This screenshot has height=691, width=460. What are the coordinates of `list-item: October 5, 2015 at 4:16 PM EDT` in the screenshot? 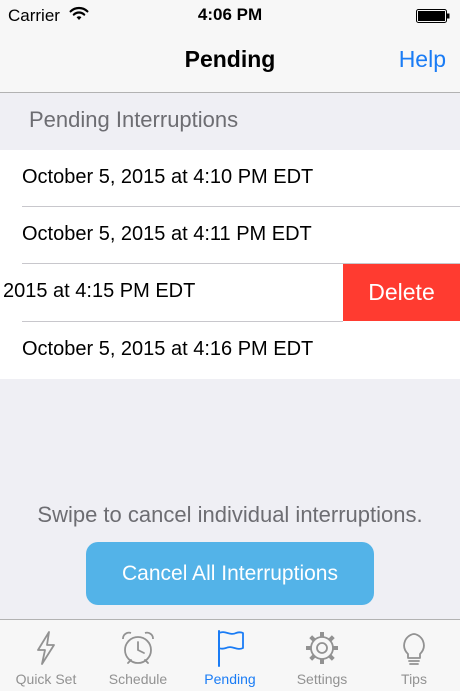 It's located at (230, 350).